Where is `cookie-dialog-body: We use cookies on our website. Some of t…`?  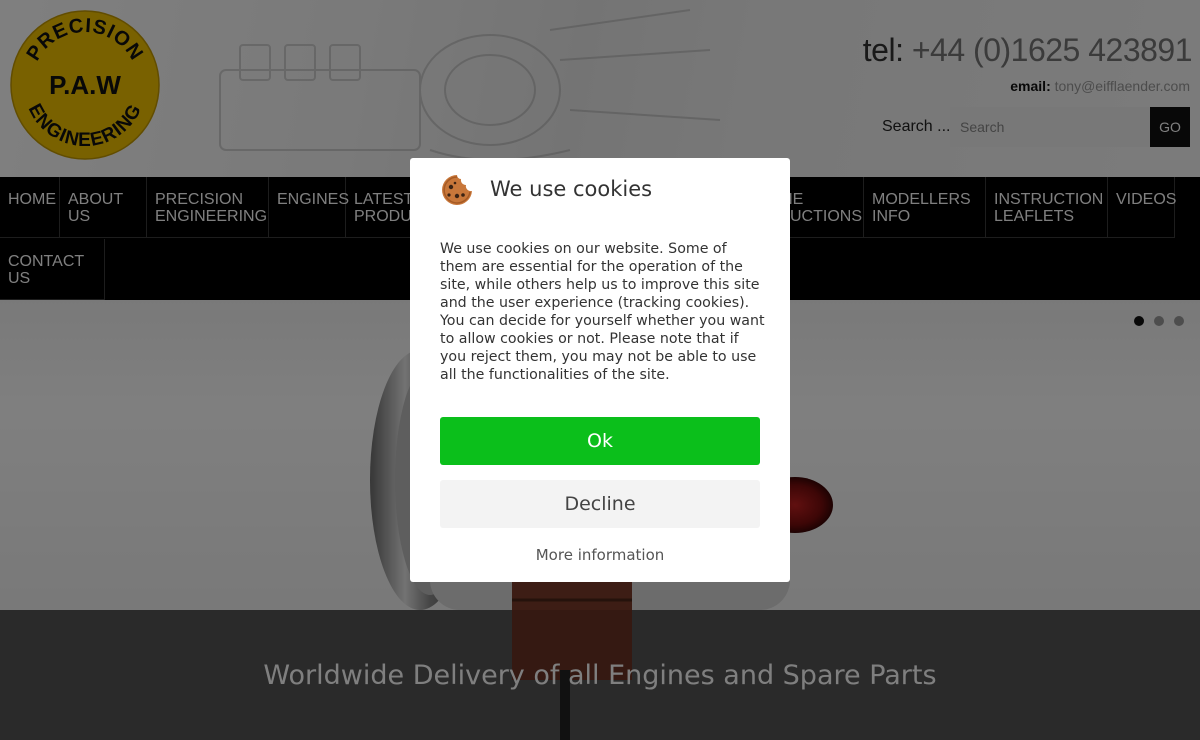 cookie-dialog-body: We use cookies on our website. Some of t… is located at coordinates (602, 312).